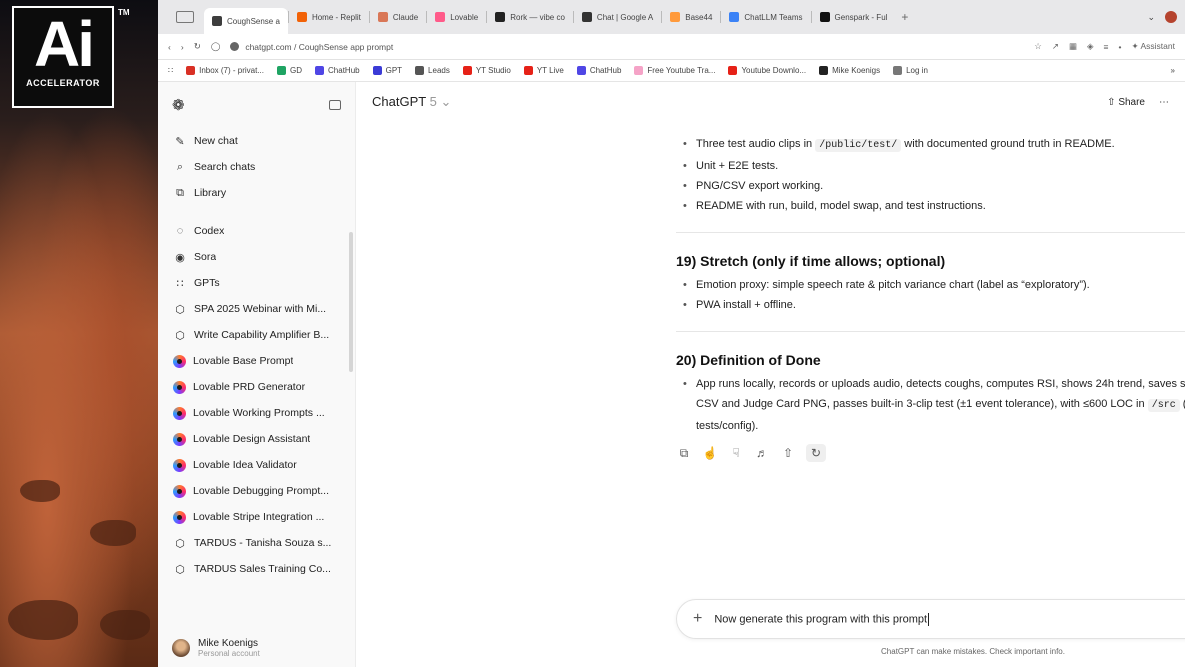 The height and width of the screenshot is (667, 1185). Describe the element at coordinates (256, 439) in the screenshot. I see `sidebar-chat-item-5: Lovable Design Assistant` at that location.